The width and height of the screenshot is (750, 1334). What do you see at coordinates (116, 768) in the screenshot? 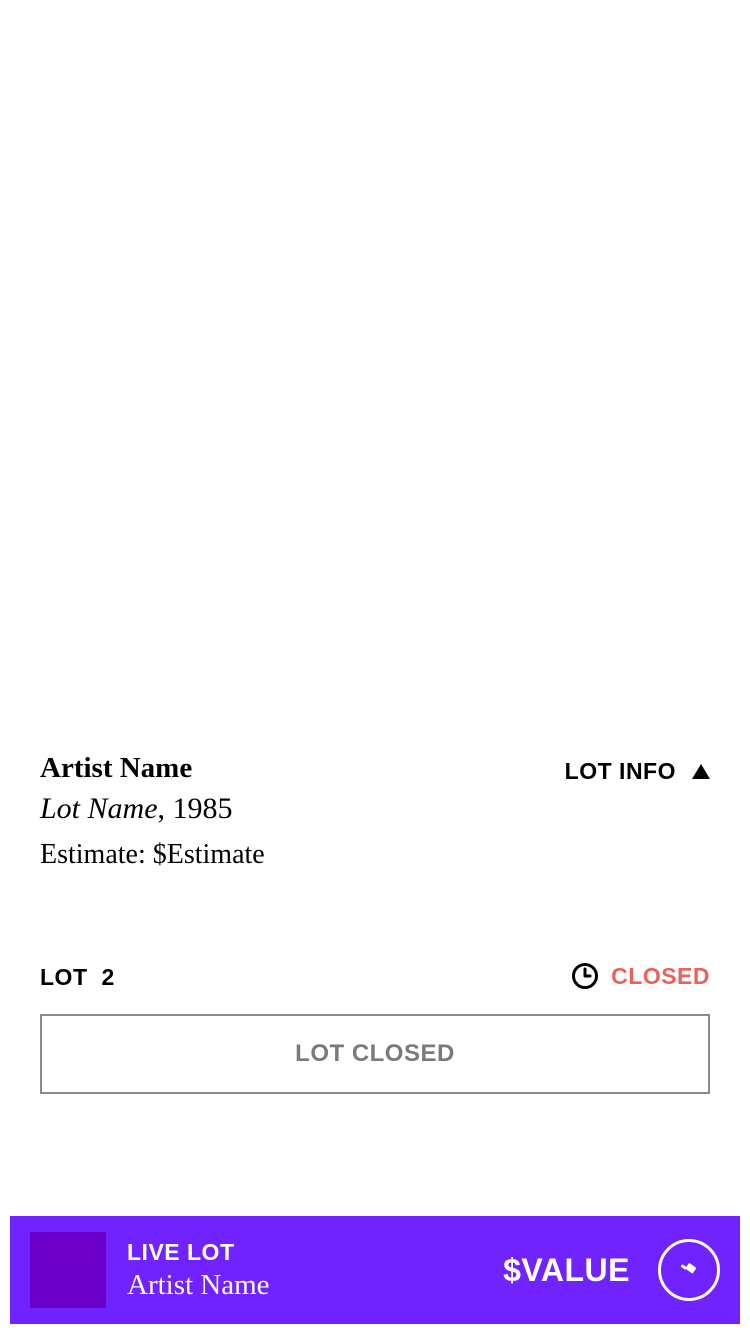
I see `artist-name: Artist Name` at bounding box center [116, 768].